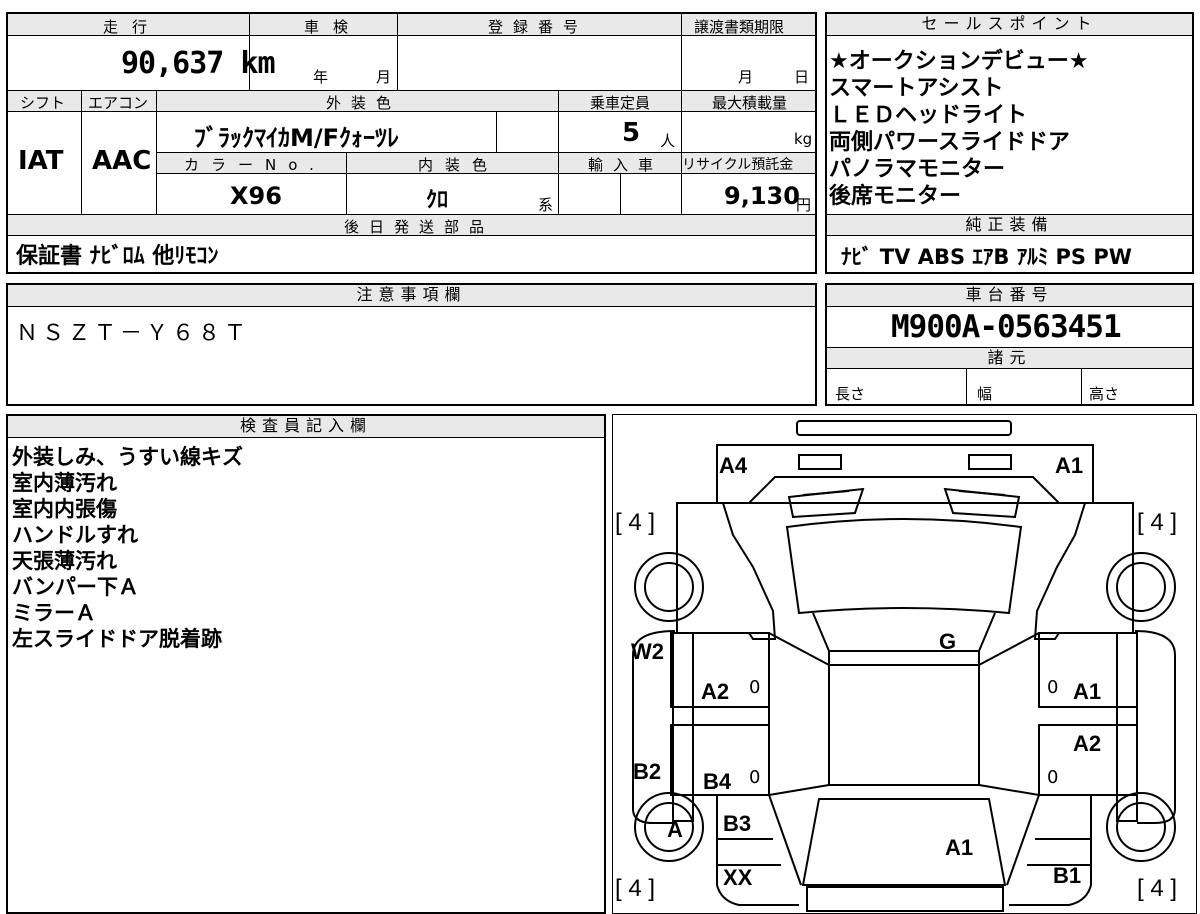 The height and width of the screenshot is (914, 1200). I want to click on inspector-comment: 室内薄汚れ, so click(64, 483).